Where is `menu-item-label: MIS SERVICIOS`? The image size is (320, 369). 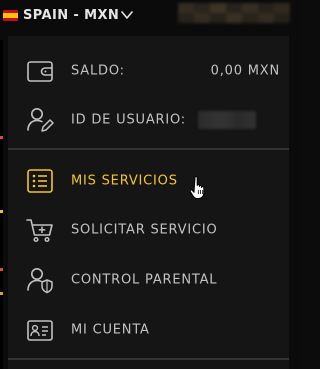
menu-item-label: MIS SERVICIOS is located at coordinates (124, 181).